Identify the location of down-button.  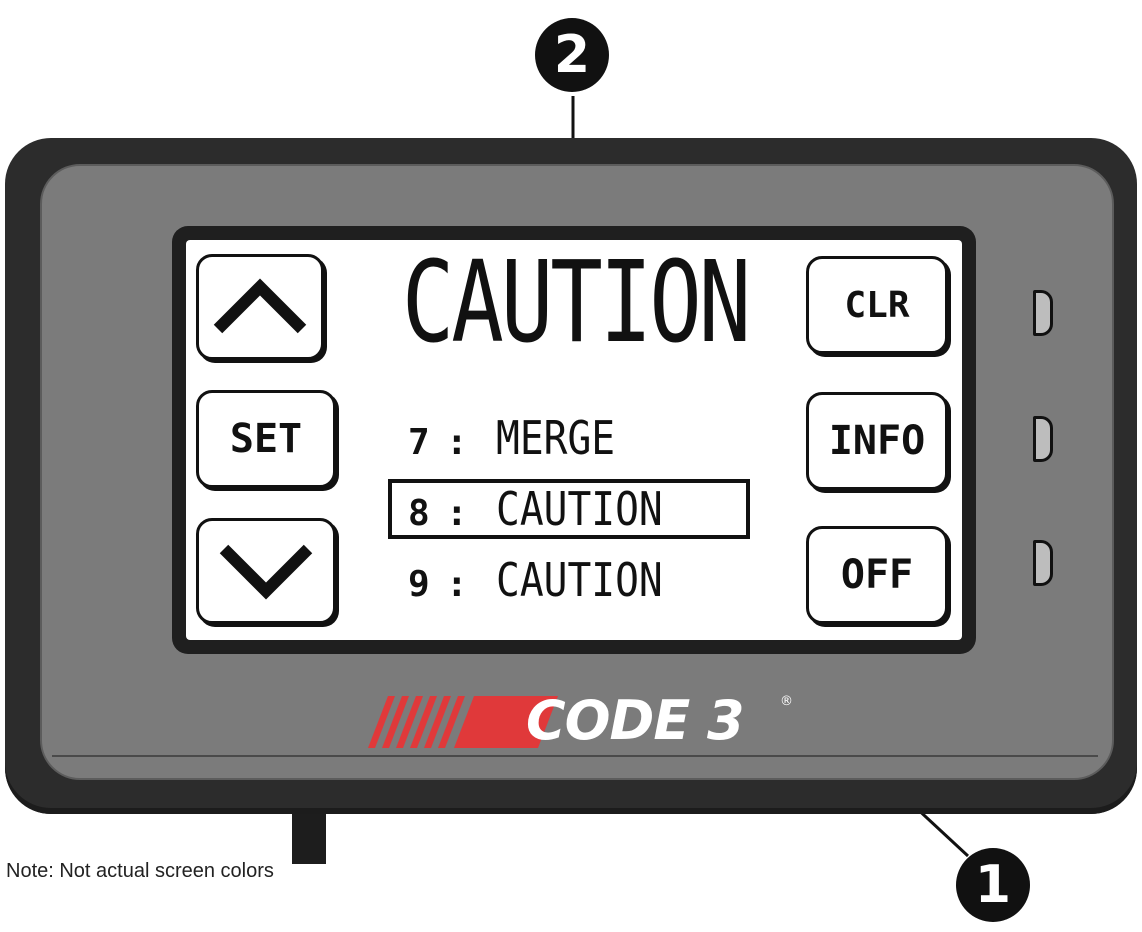
(266, 571).